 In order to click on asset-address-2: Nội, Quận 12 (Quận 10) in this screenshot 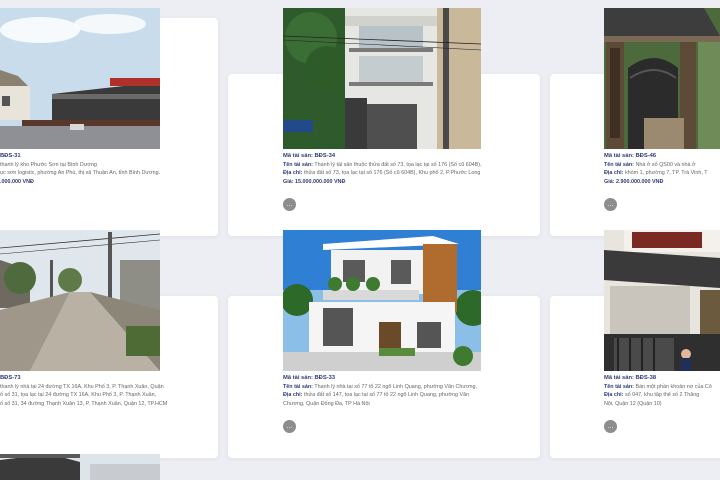, I will do `click(633, 403)`.